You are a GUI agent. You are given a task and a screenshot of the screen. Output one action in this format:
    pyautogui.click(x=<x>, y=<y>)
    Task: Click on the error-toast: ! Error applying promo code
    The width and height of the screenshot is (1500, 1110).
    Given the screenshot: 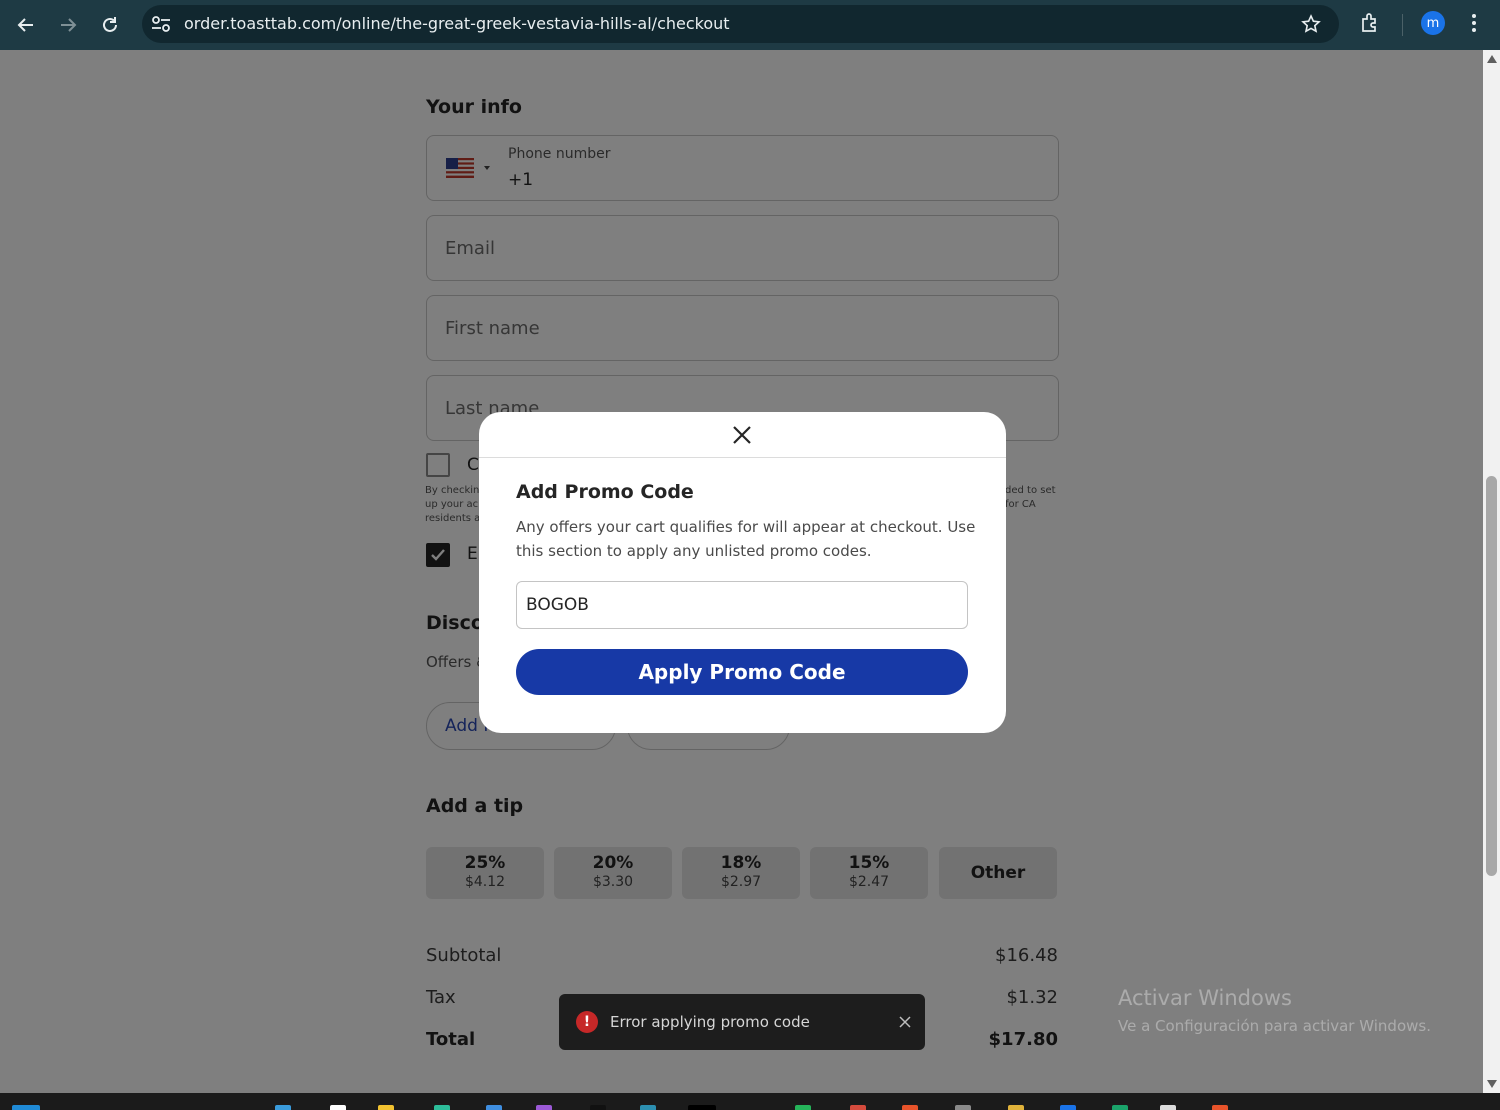 What is the action you would take?
    pyautogui.click(x=742, y=1022)
    